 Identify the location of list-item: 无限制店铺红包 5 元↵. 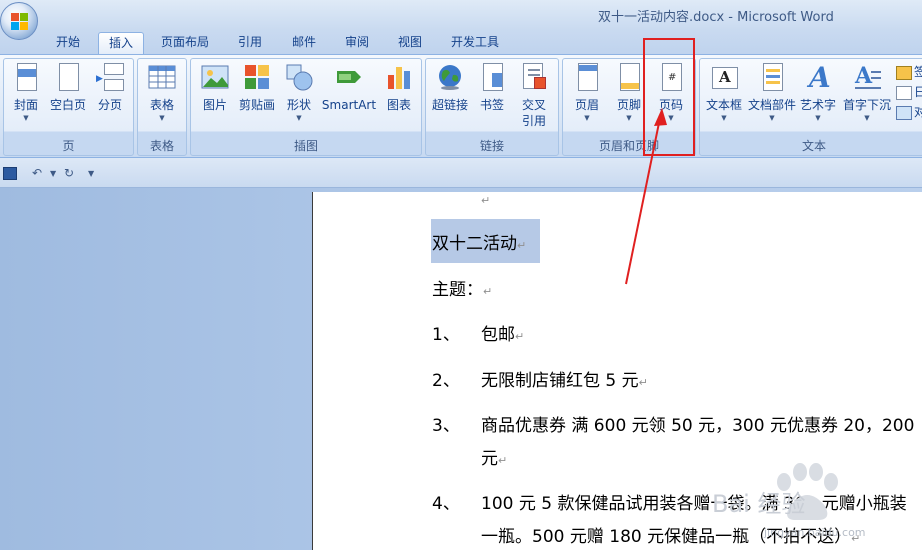
(564, 378).